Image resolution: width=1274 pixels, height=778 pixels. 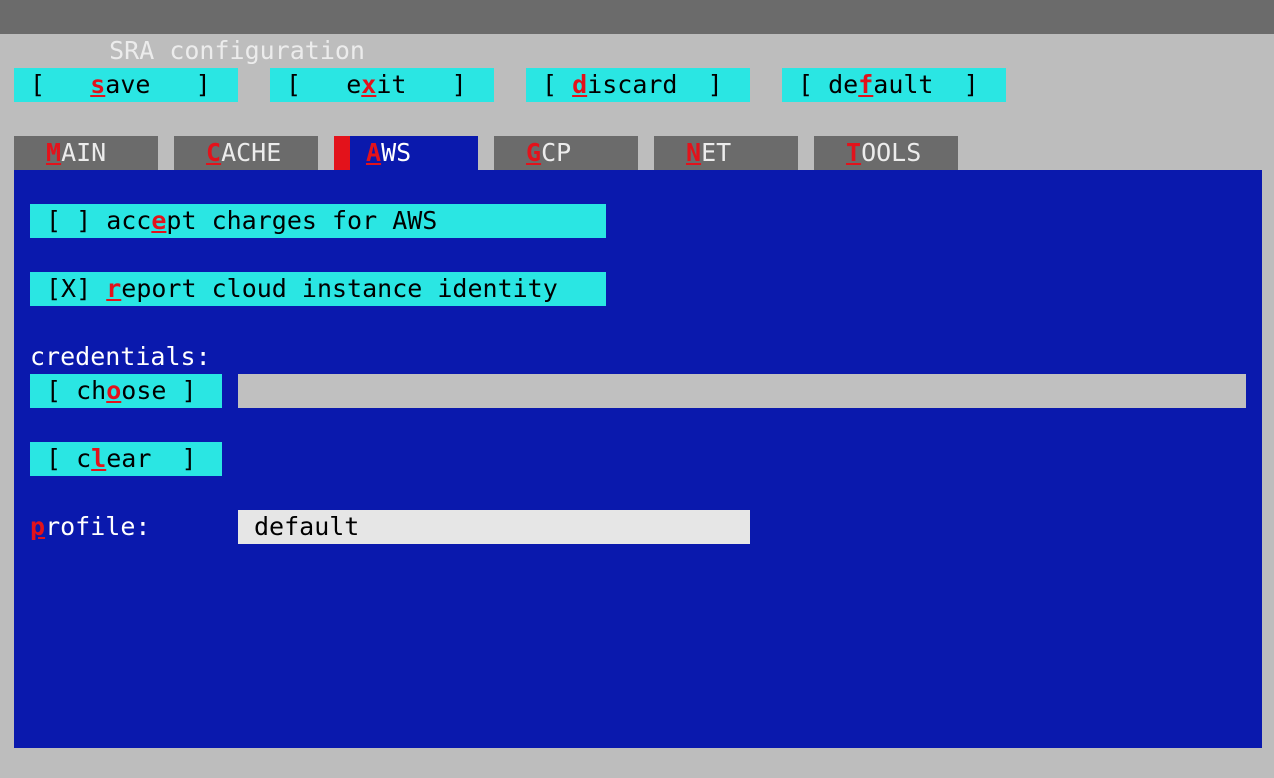 What do you see at coordinates (894, 85) in the screenshot?
I see `default-button: [ default ]` at bounding box center [894, 85].